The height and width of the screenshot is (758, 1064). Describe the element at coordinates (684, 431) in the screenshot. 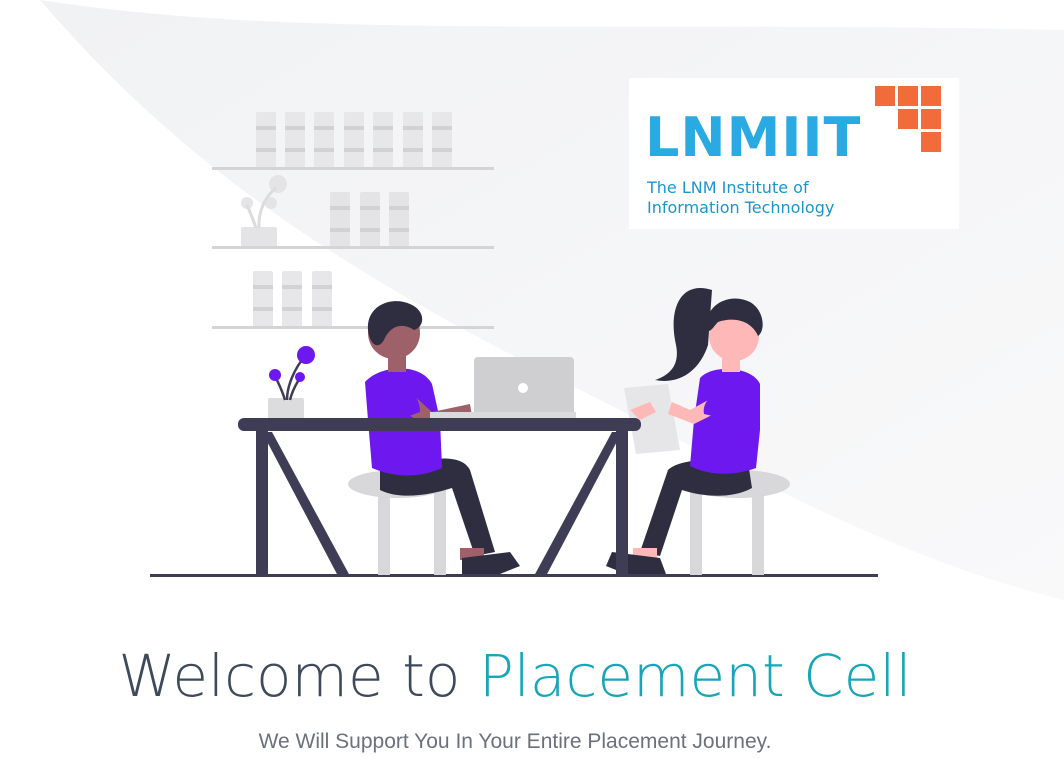

I see `person-woman-reading` at that location.